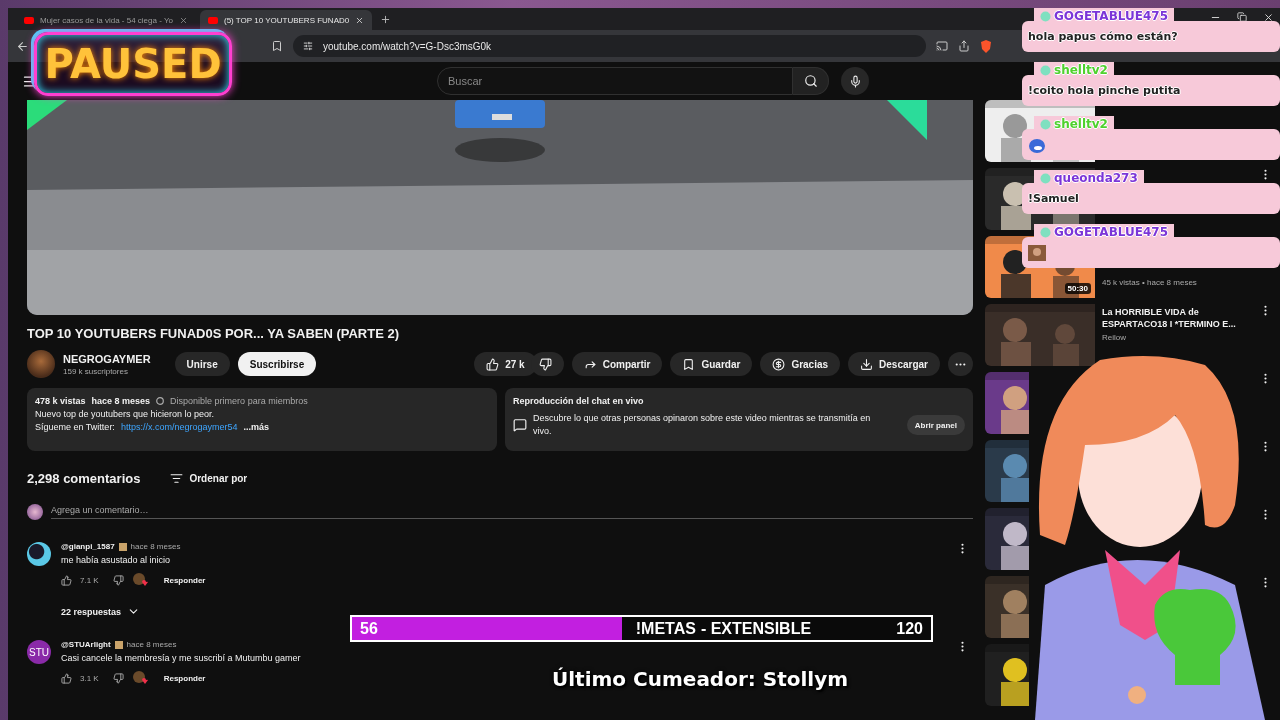  I want to click on browser-tab: Mujer casos de la vida - 54 ciega - Yo, so click(106, 20).